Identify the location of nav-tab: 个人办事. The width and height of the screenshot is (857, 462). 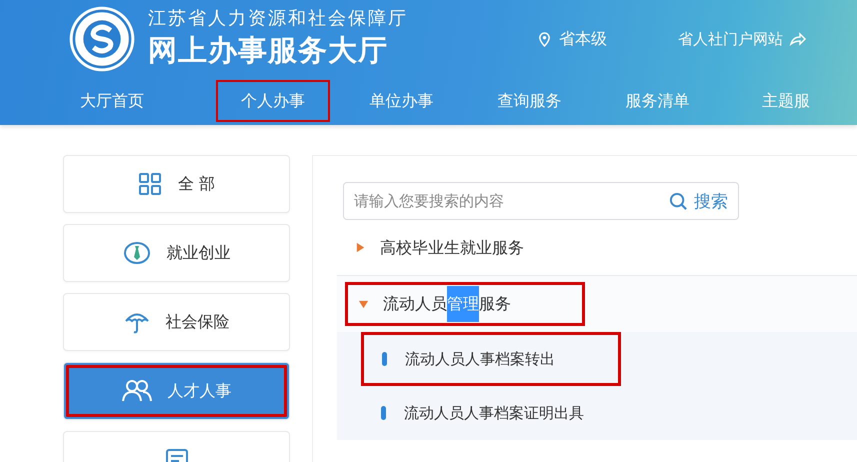
(273, 101).